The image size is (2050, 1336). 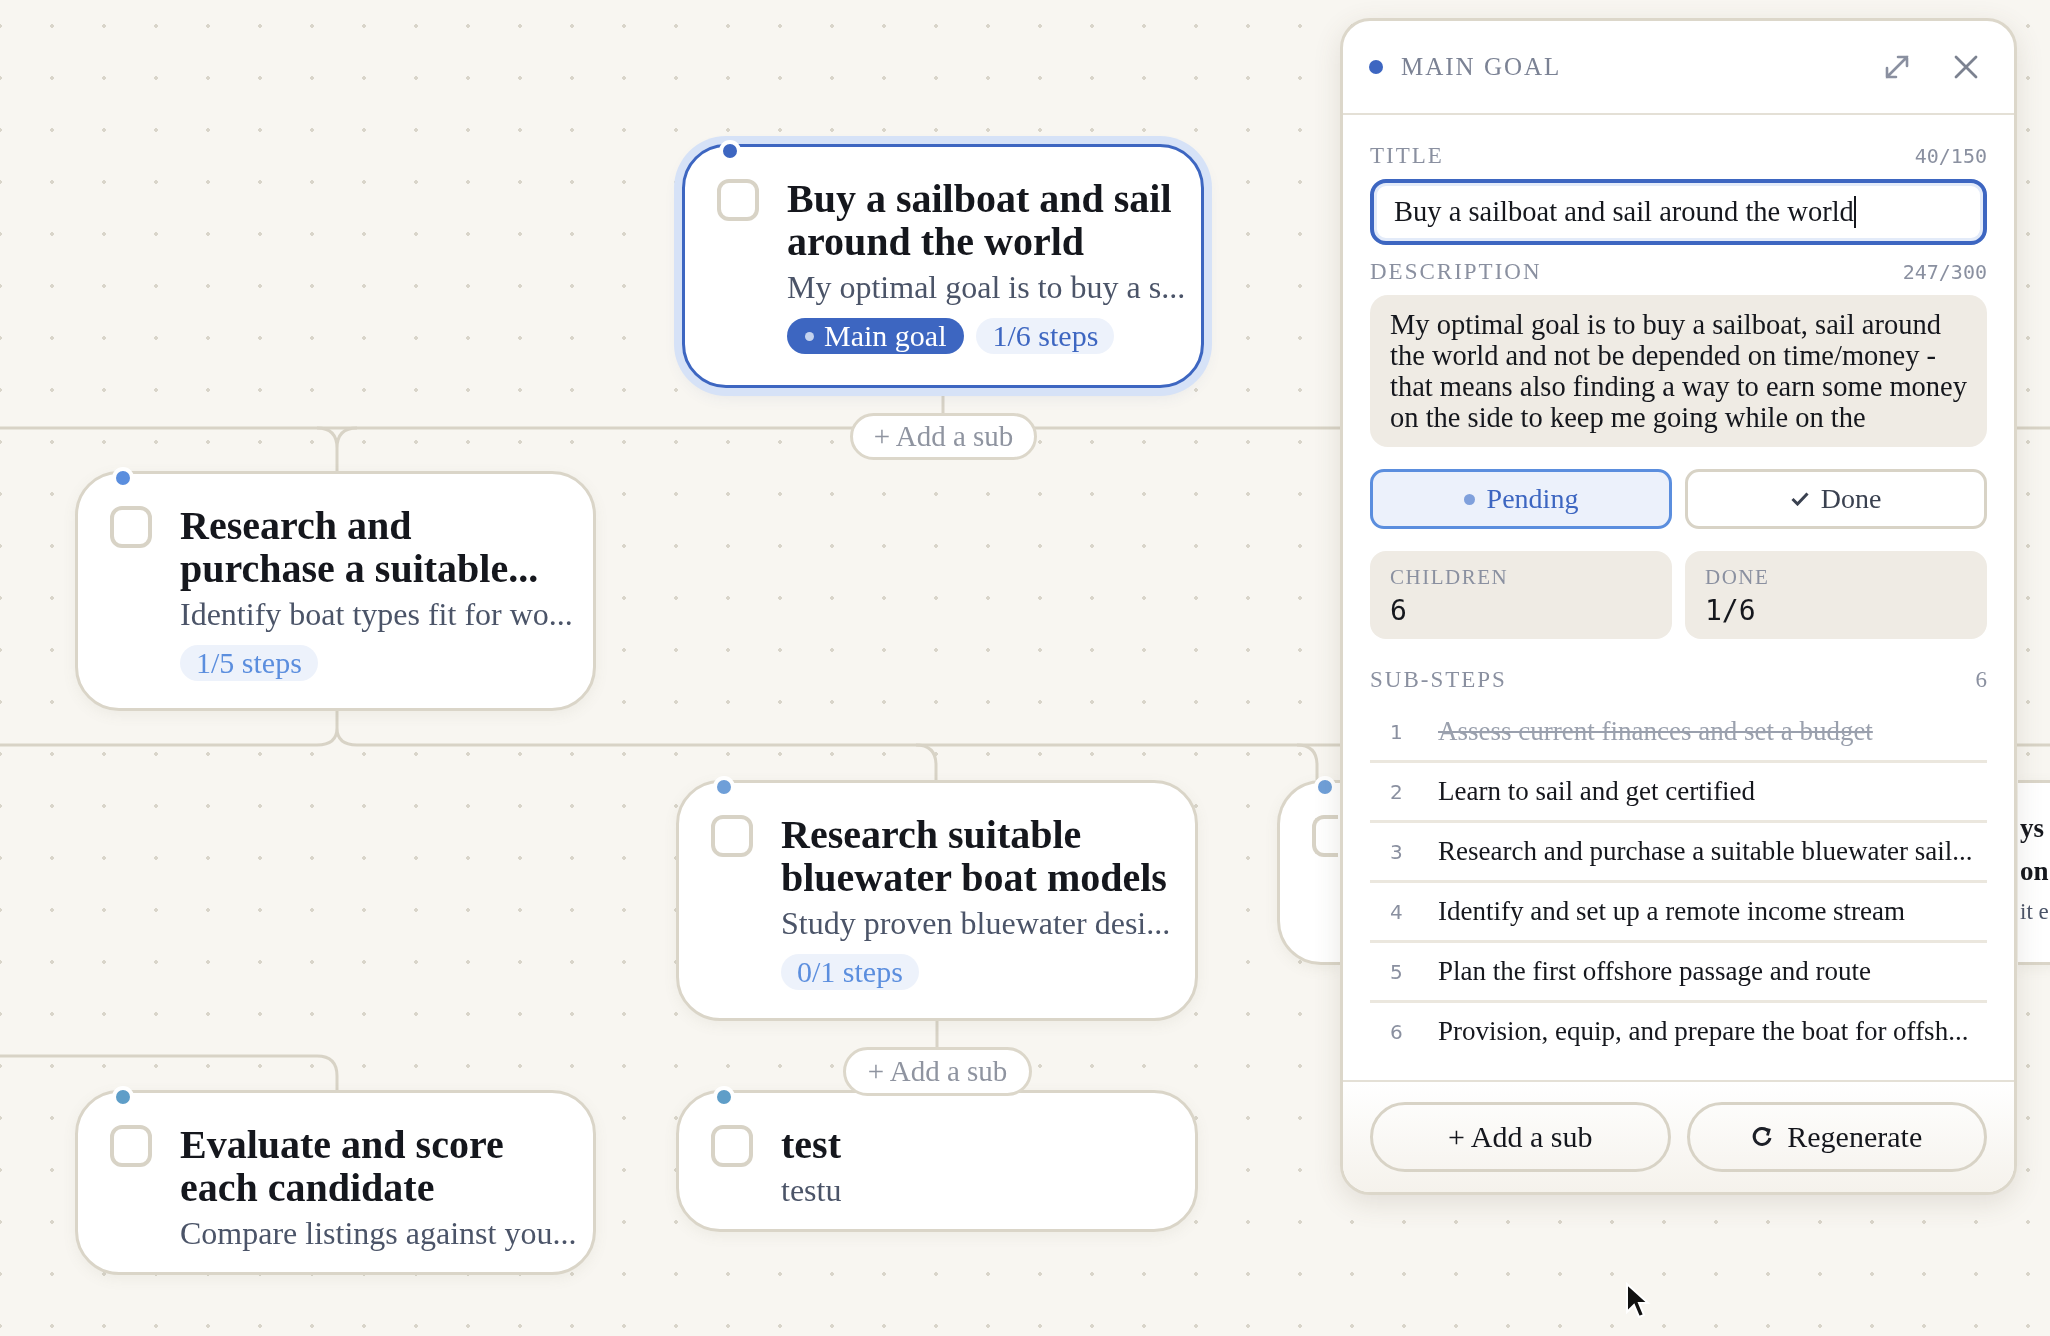 What do you see at coordinates (1799, 499) in the screenshot?
I see `check-icon` at bounding box center [1799, 499].